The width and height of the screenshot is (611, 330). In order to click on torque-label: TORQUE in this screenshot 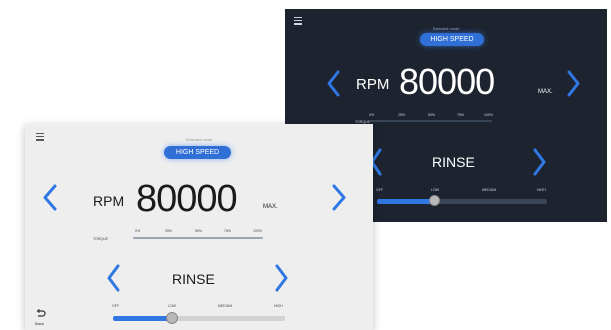, I will do `click(100, 239)`.